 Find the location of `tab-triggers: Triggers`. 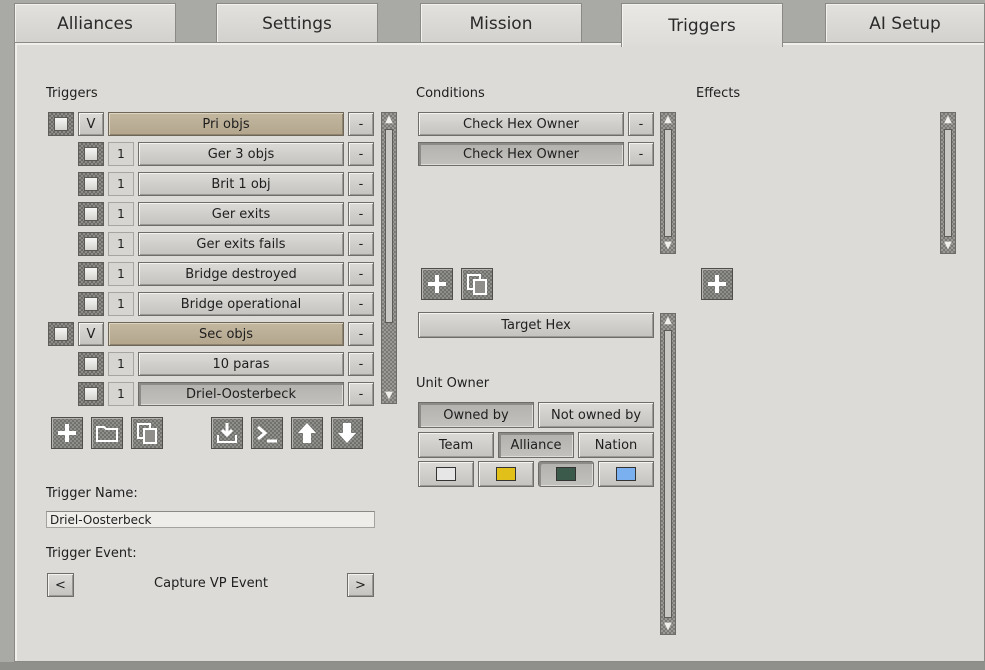

tab-triggers: Triggers is located at coordinates (702, 25).